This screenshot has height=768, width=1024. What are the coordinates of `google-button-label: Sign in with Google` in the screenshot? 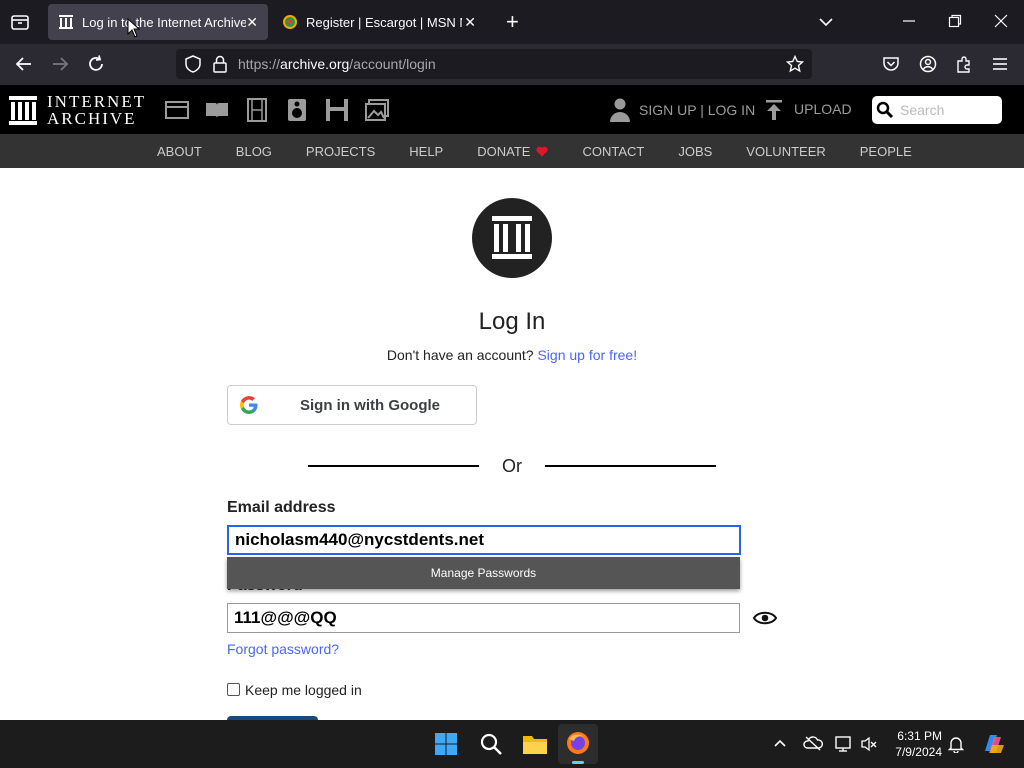 It's located at (370, 405).